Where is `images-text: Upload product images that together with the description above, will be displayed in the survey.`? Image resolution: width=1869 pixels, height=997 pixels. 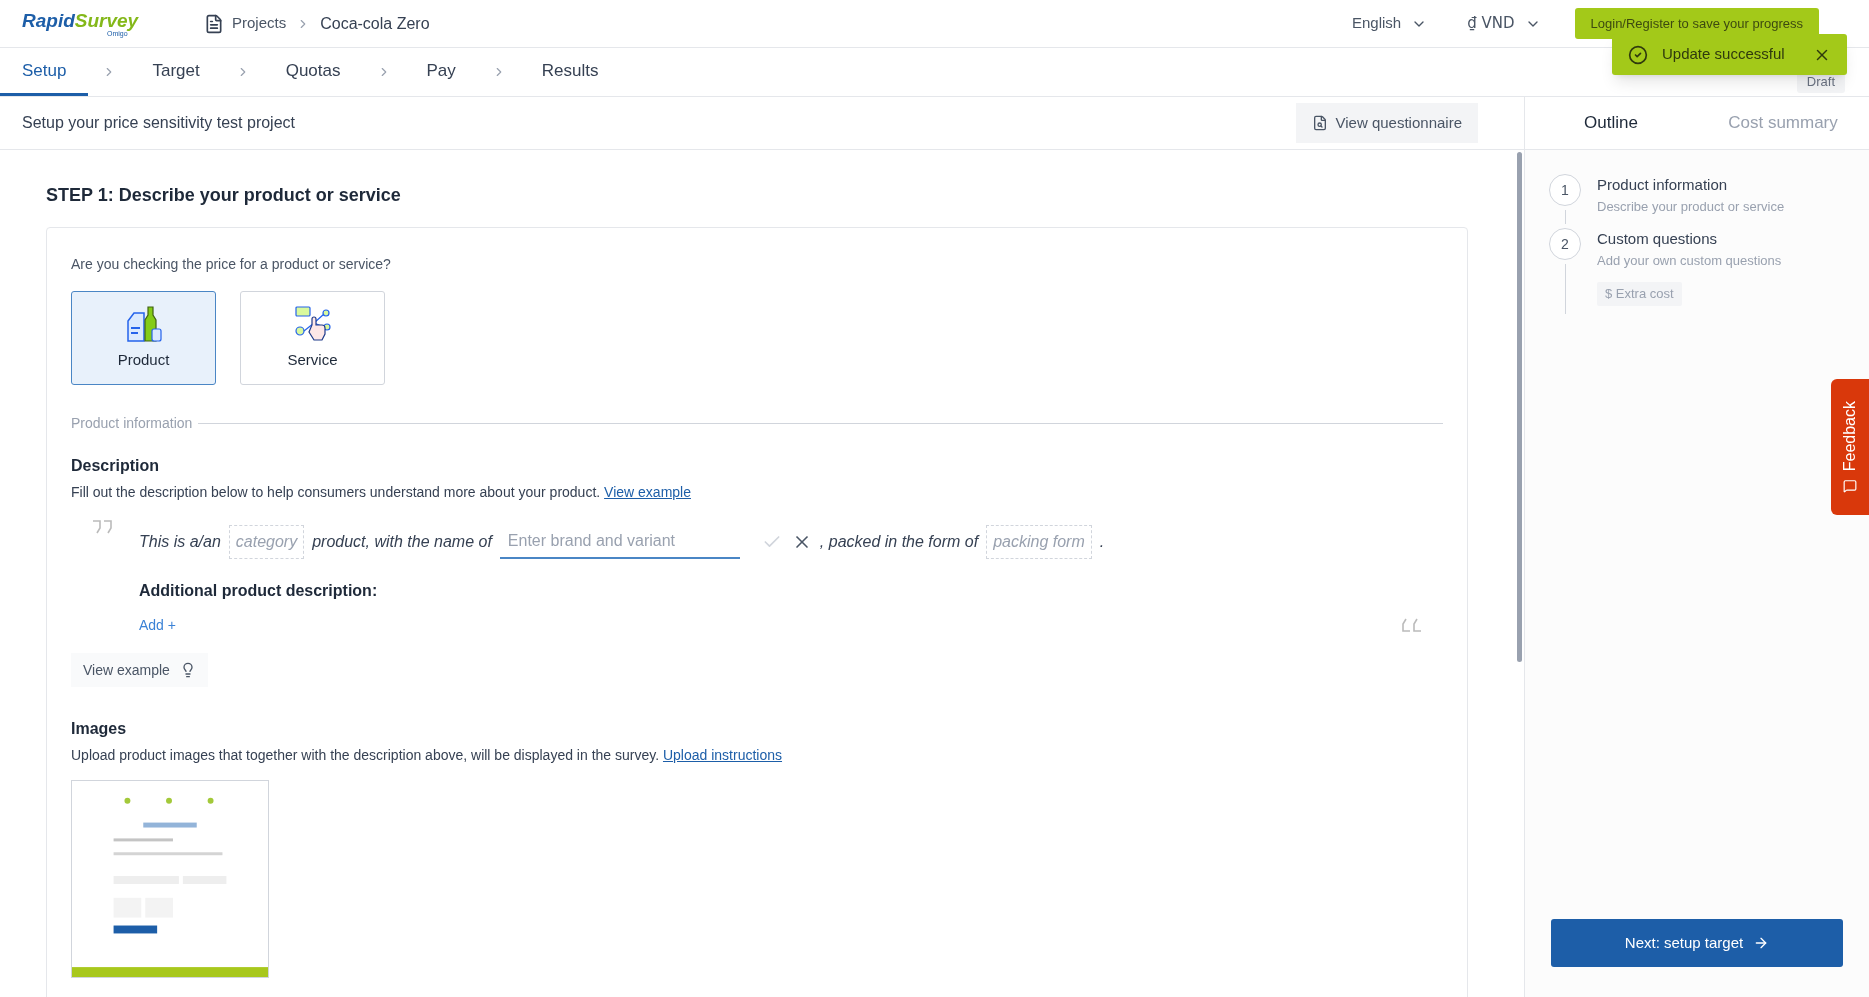 images-text: Upload product images that together with the description above, will be displayed in the survey. is located at coordinates (365, 755).